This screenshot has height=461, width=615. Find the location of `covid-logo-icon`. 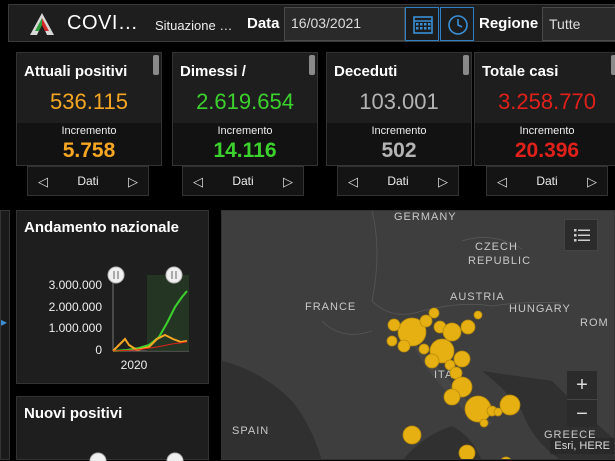

covid-logo-icon is located at coordinates (42, 24).